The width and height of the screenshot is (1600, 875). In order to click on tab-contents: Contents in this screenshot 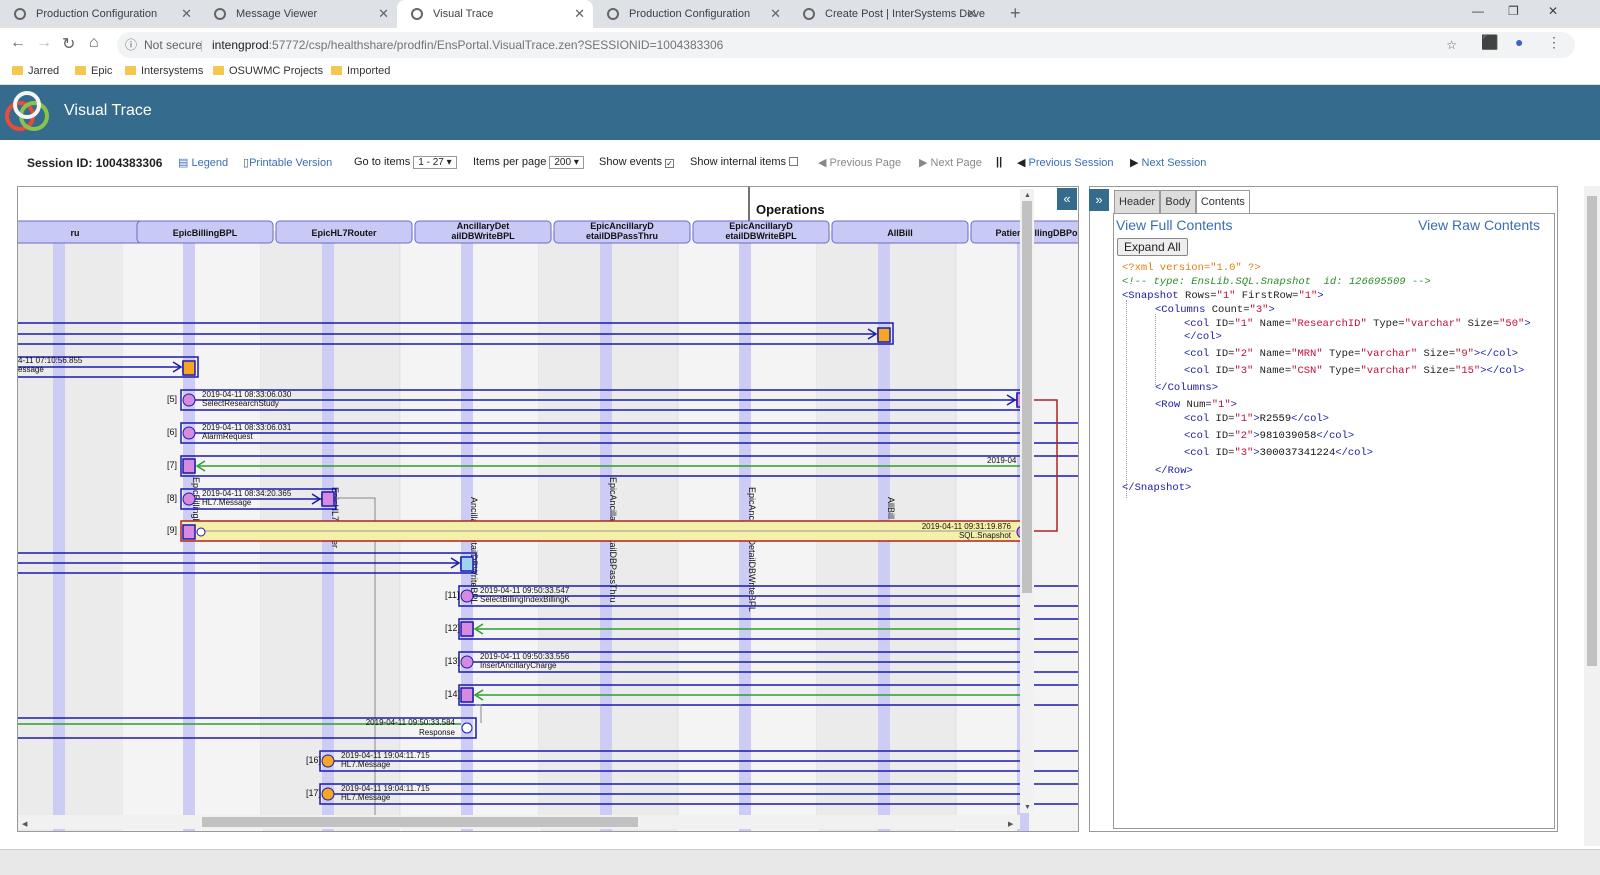, I will do `click(1222, 202)`.